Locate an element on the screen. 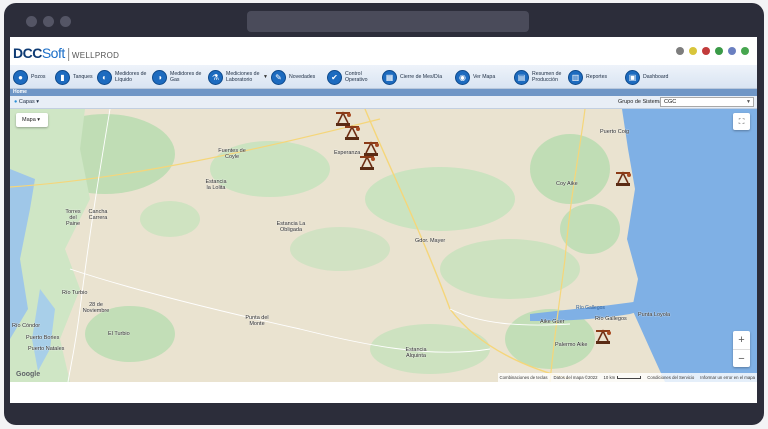 The height and width of the screenshot is (429, 768). header-icons is located at coordinates (712, 51).